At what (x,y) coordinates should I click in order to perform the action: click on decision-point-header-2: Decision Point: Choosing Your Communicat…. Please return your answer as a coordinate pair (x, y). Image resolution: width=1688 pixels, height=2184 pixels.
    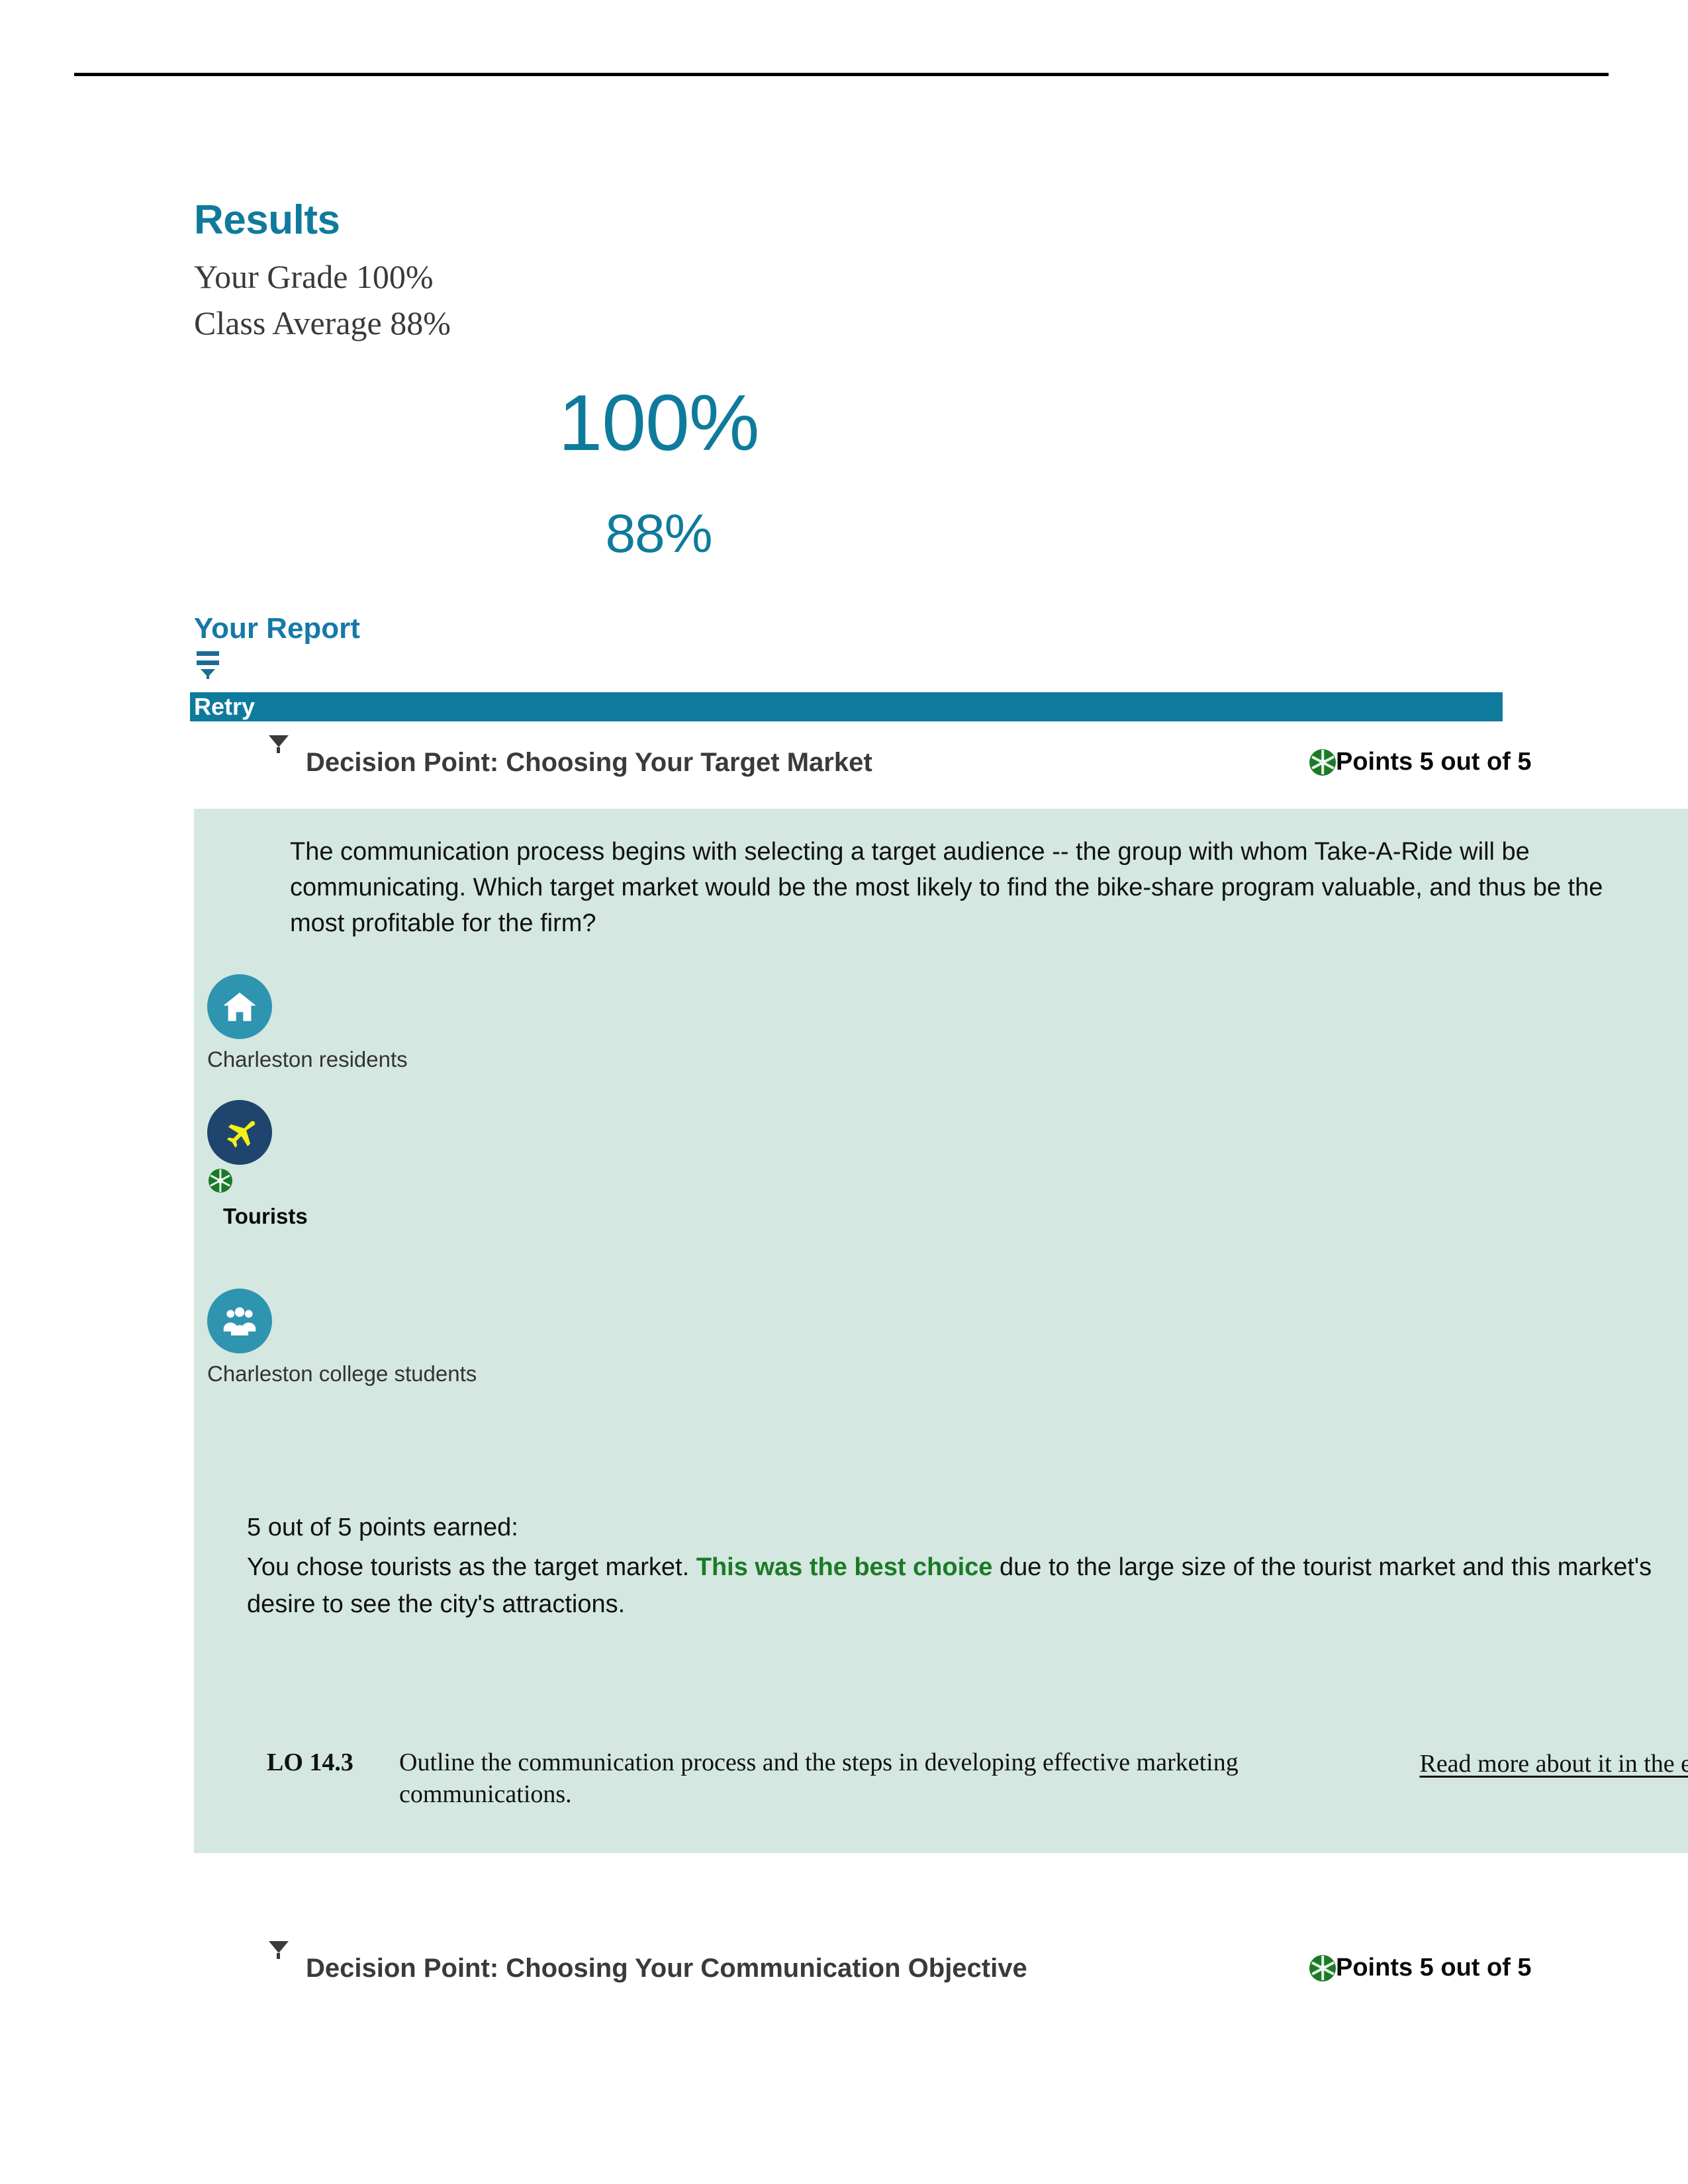
    Looking at the image, I should click on (844, 1966).